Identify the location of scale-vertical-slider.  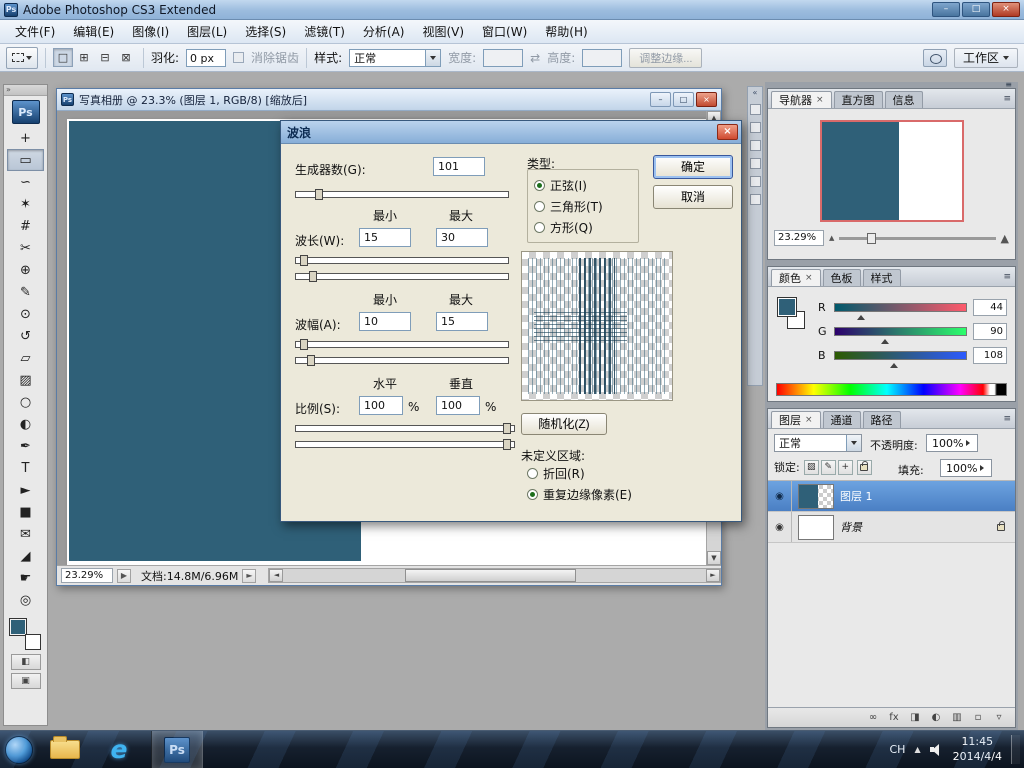
(405, 444).